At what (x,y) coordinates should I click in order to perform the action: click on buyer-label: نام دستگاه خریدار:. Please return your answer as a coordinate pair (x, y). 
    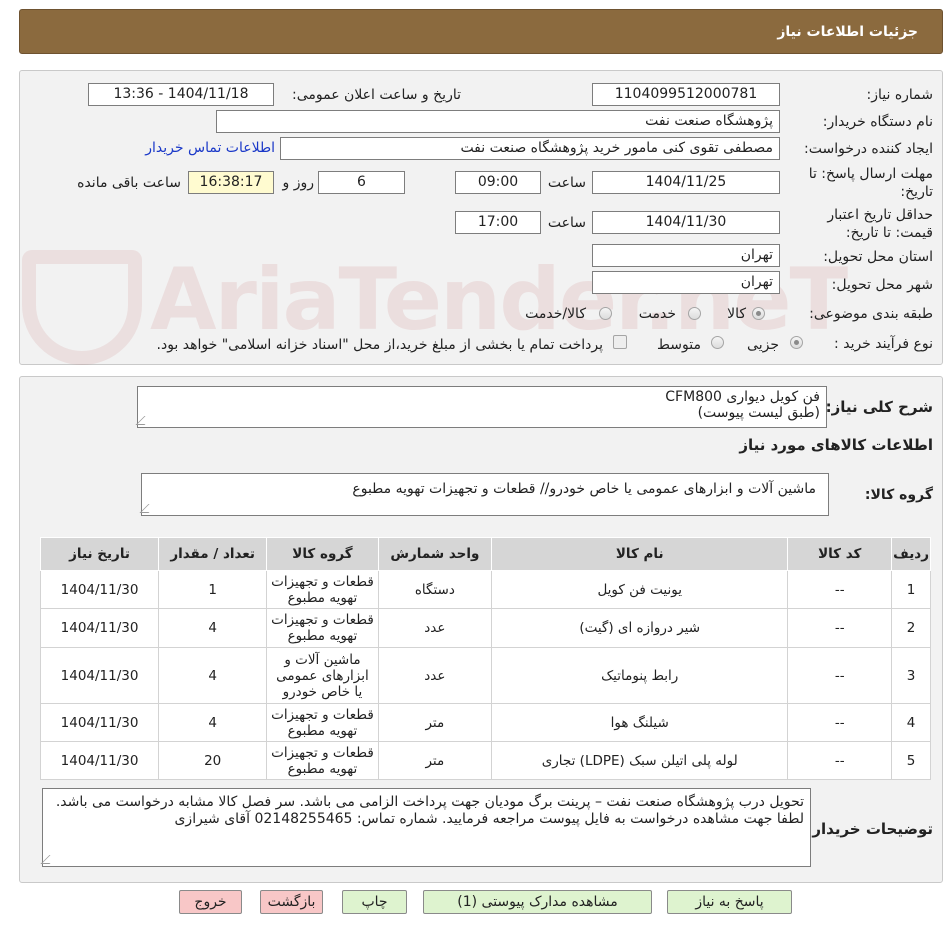
    Looking at the image, I should click on (877, 122).